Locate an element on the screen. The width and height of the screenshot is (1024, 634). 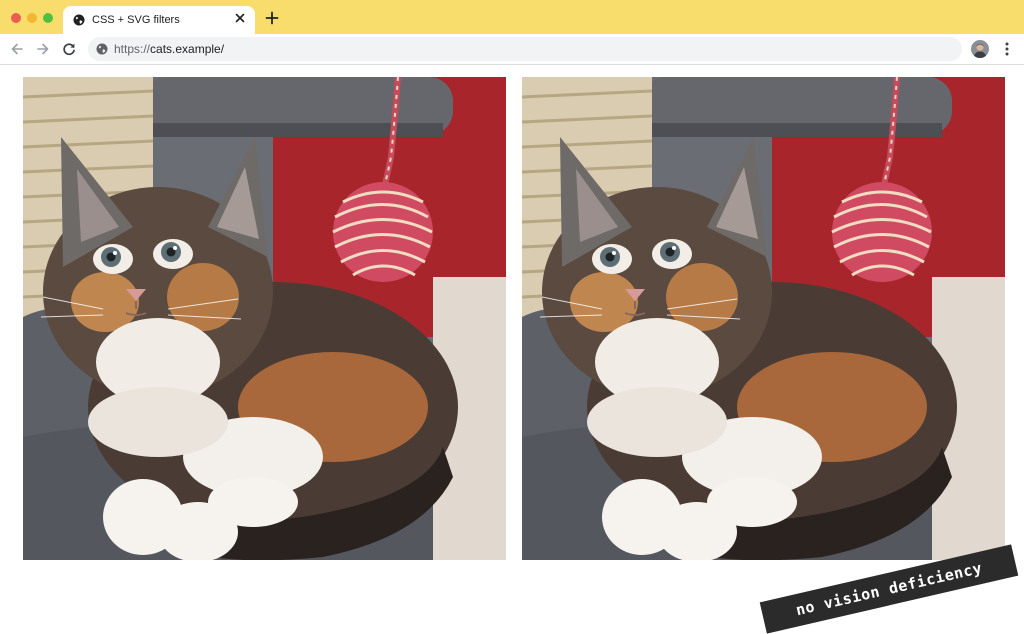
forward-arrow-icon is located at coordinates (43, 49).